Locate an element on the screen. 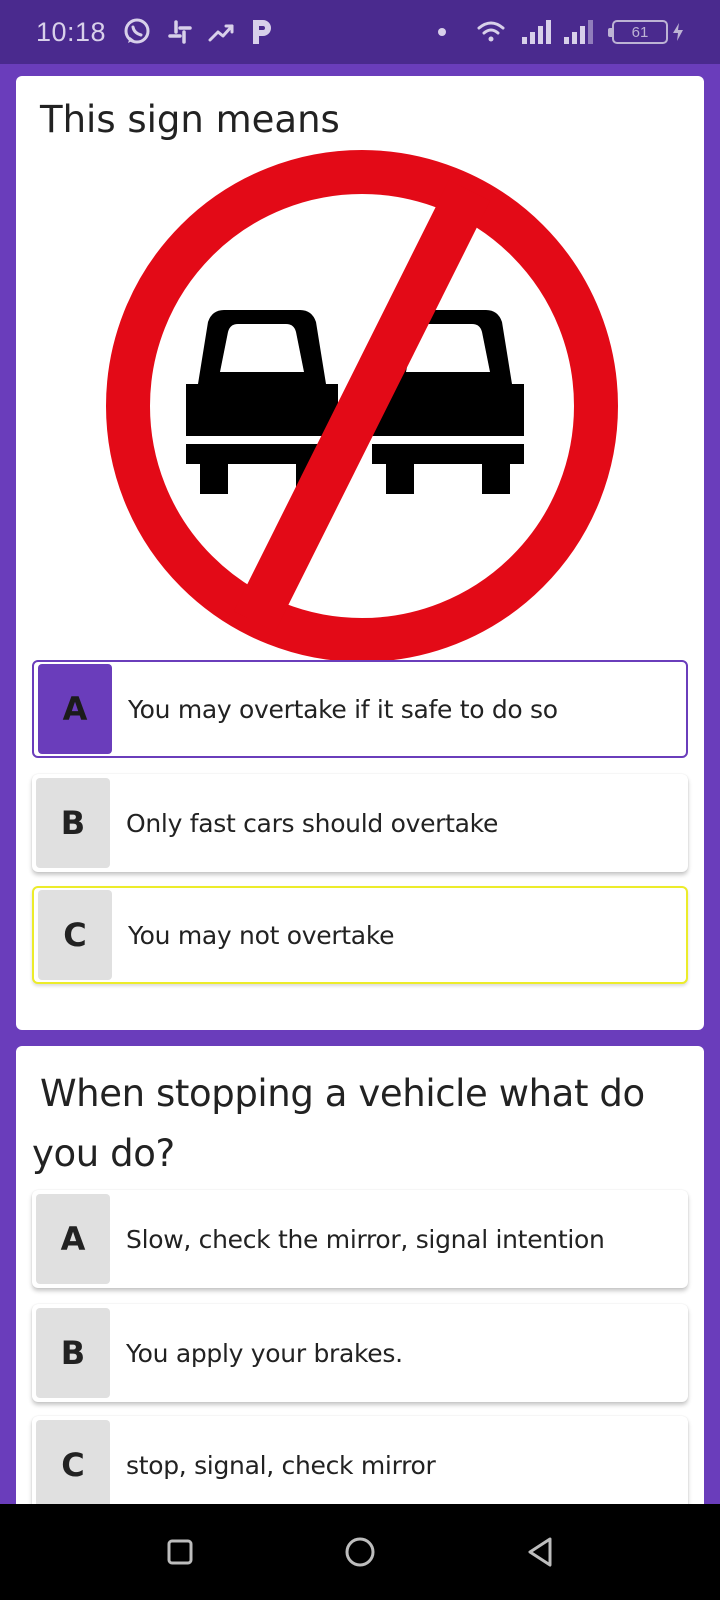 The image size is (720, 1600). battery-level: 61 is located at coordinates (640, 32).